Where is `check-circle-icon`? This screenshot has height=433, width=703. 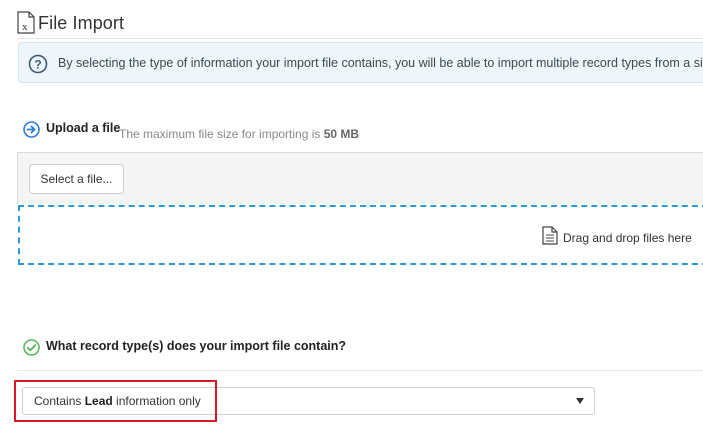
check-circle-icon is located at coordinates (31, 347).